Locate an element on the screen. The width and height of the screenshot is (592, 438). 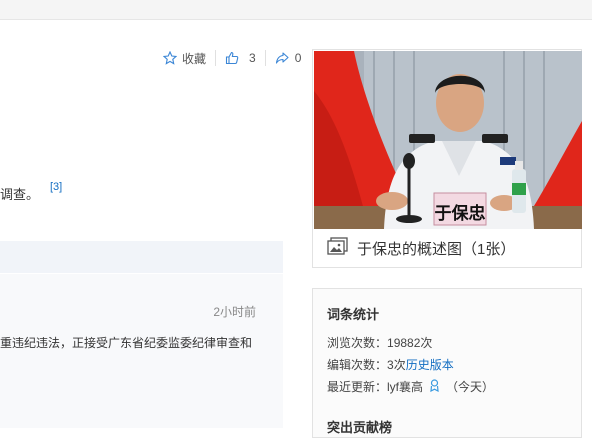
edits-value: 3次 is located at coordinates (396, 365).